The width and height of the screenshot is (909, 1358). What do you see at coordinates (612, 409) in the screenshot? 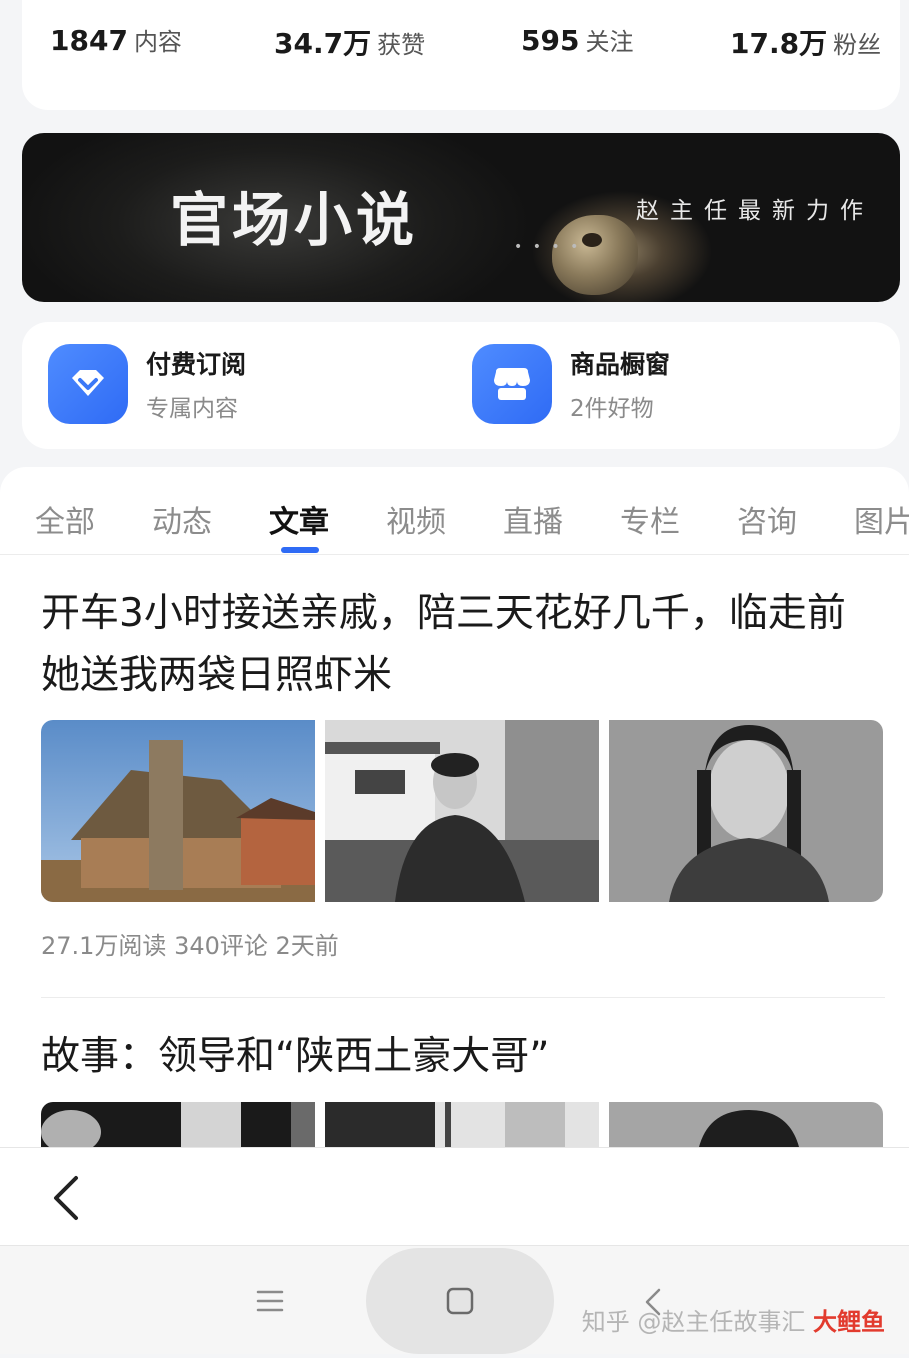
I see `entry-subtitle: 2件好物` at bounding box center [612, 409].